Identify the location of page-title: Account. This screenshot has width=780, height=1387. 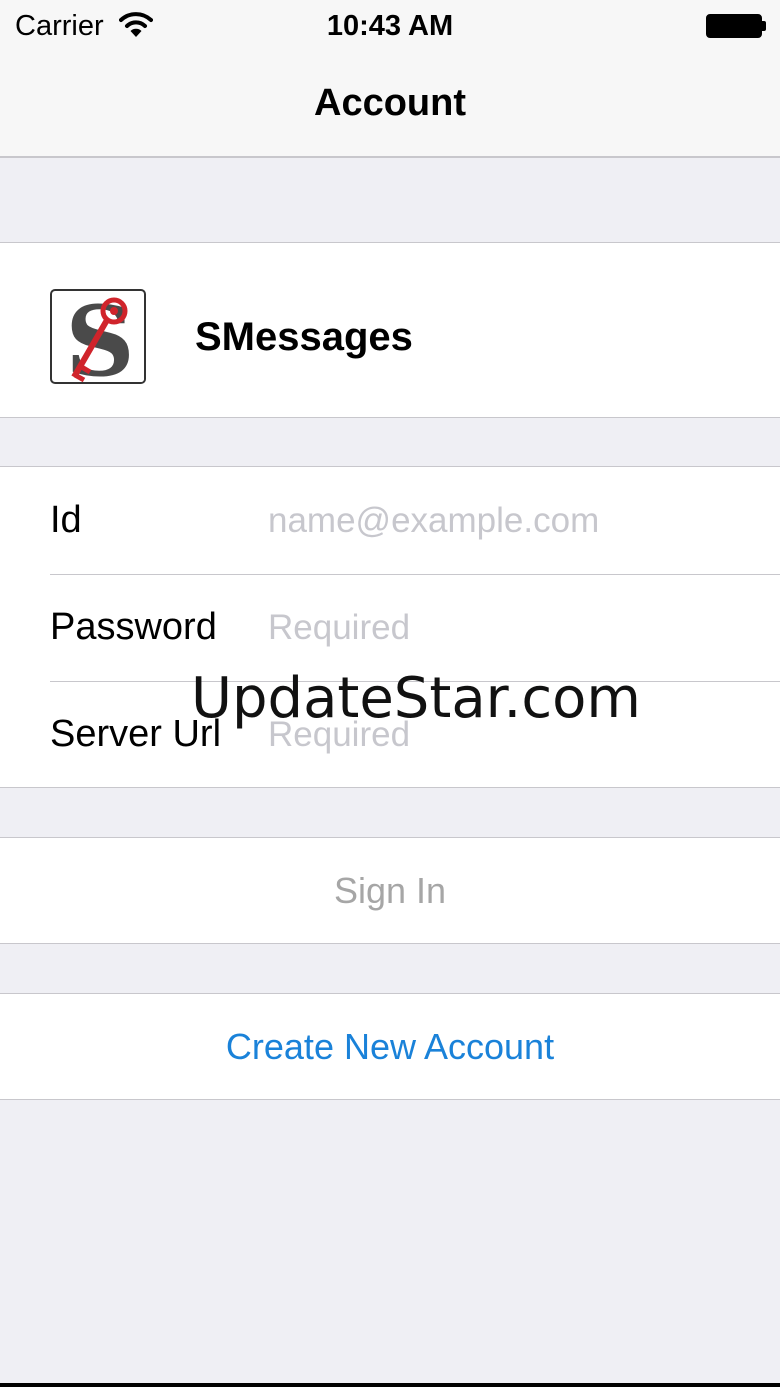
(390, 103).